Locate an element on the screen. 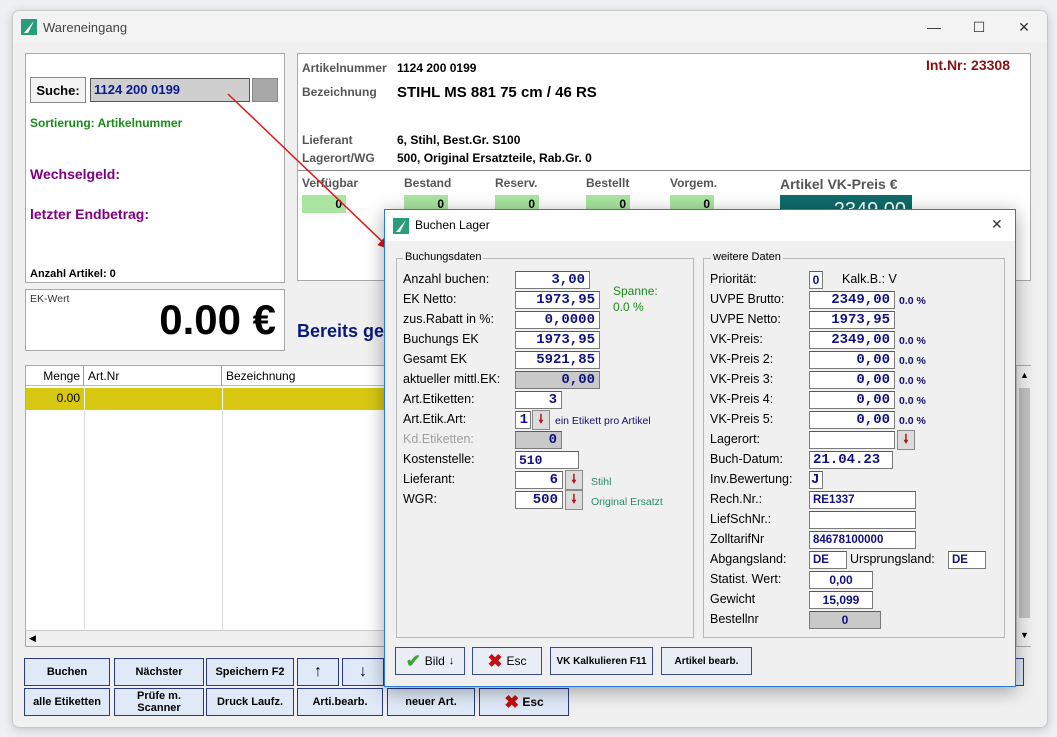 Image resolution: width=1057 pixels, height=737 pixels. invoice-nr-input: RE1337 is located at coordinates (862, 500).